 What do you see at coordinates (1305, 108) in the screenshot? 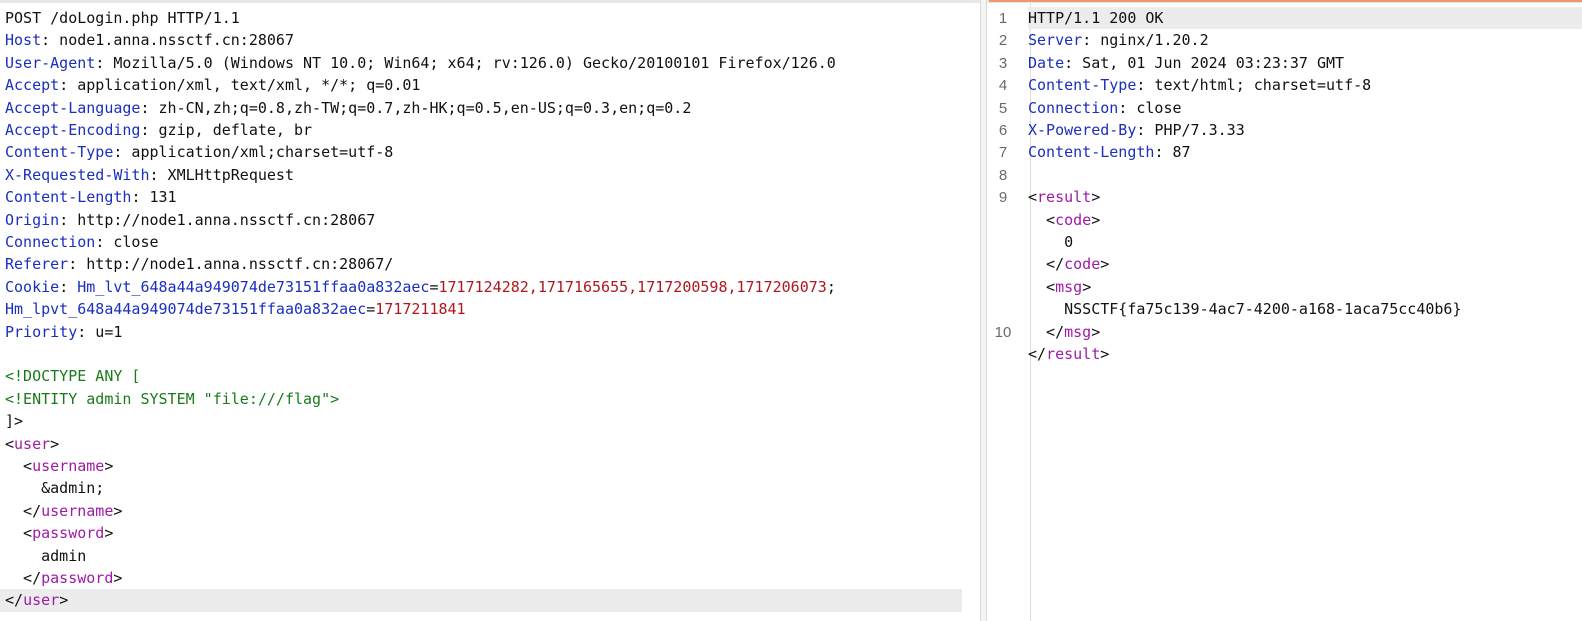
I see `response-line: Connection: close` at bounding box center [1305, 108].